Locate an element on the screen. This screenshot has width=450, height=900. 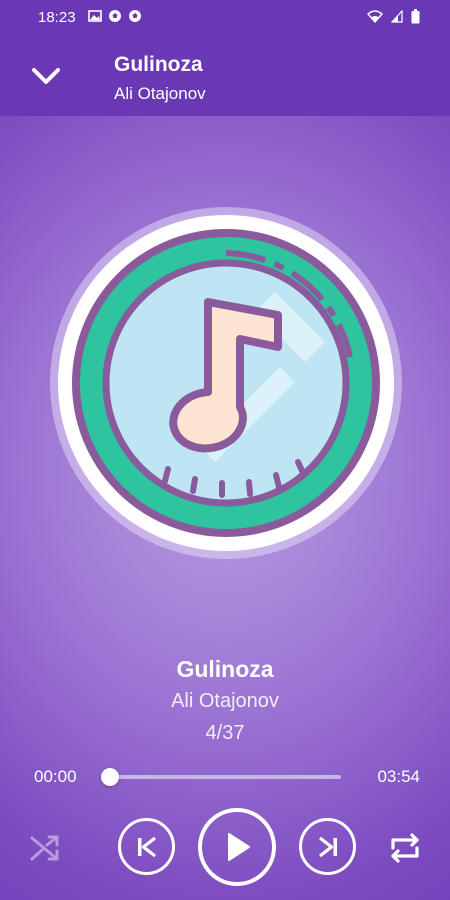
total-time: 03:54 is located at coordinates (398, 776).